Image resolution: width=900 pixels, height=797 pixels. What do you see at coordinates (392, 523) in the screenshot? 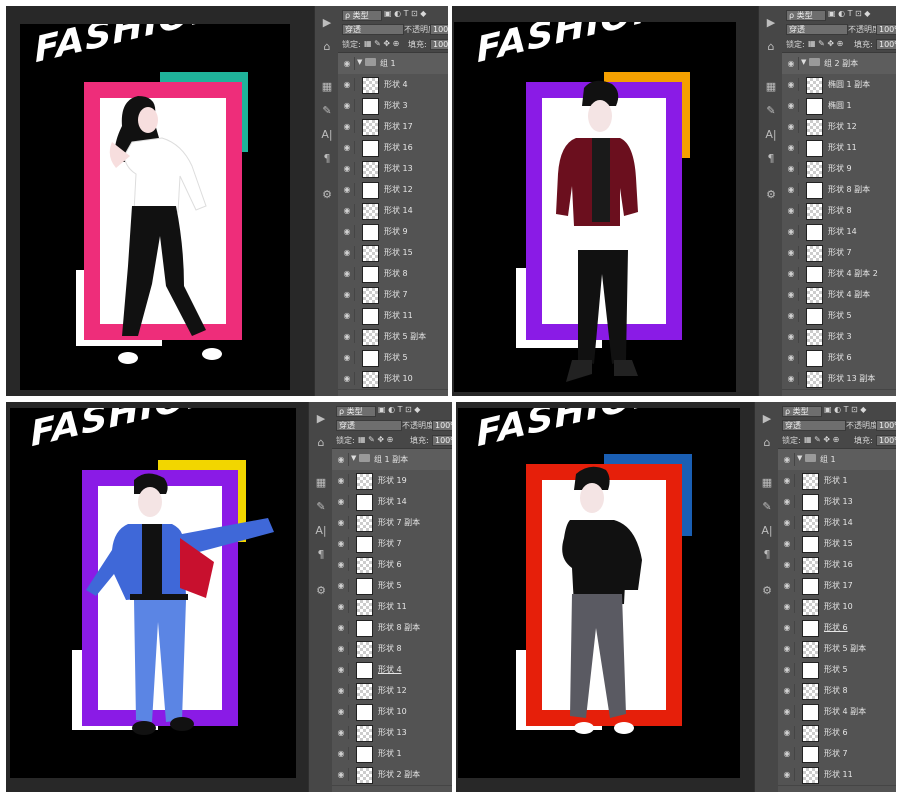
I see `layer-row: ◉ 形状 7 副本` at bounding box center [392, 523].